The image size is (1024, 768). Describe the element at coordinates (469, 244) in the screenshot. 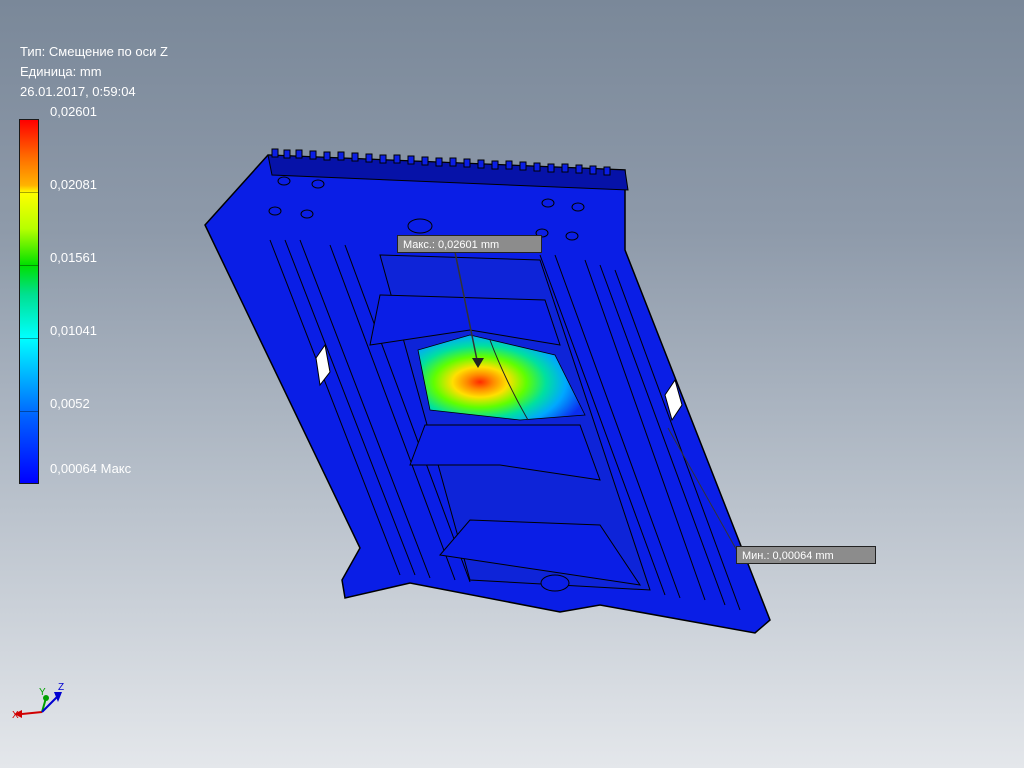

I see `max-probe-label: Макс.: 0,02601 mm` at that location.